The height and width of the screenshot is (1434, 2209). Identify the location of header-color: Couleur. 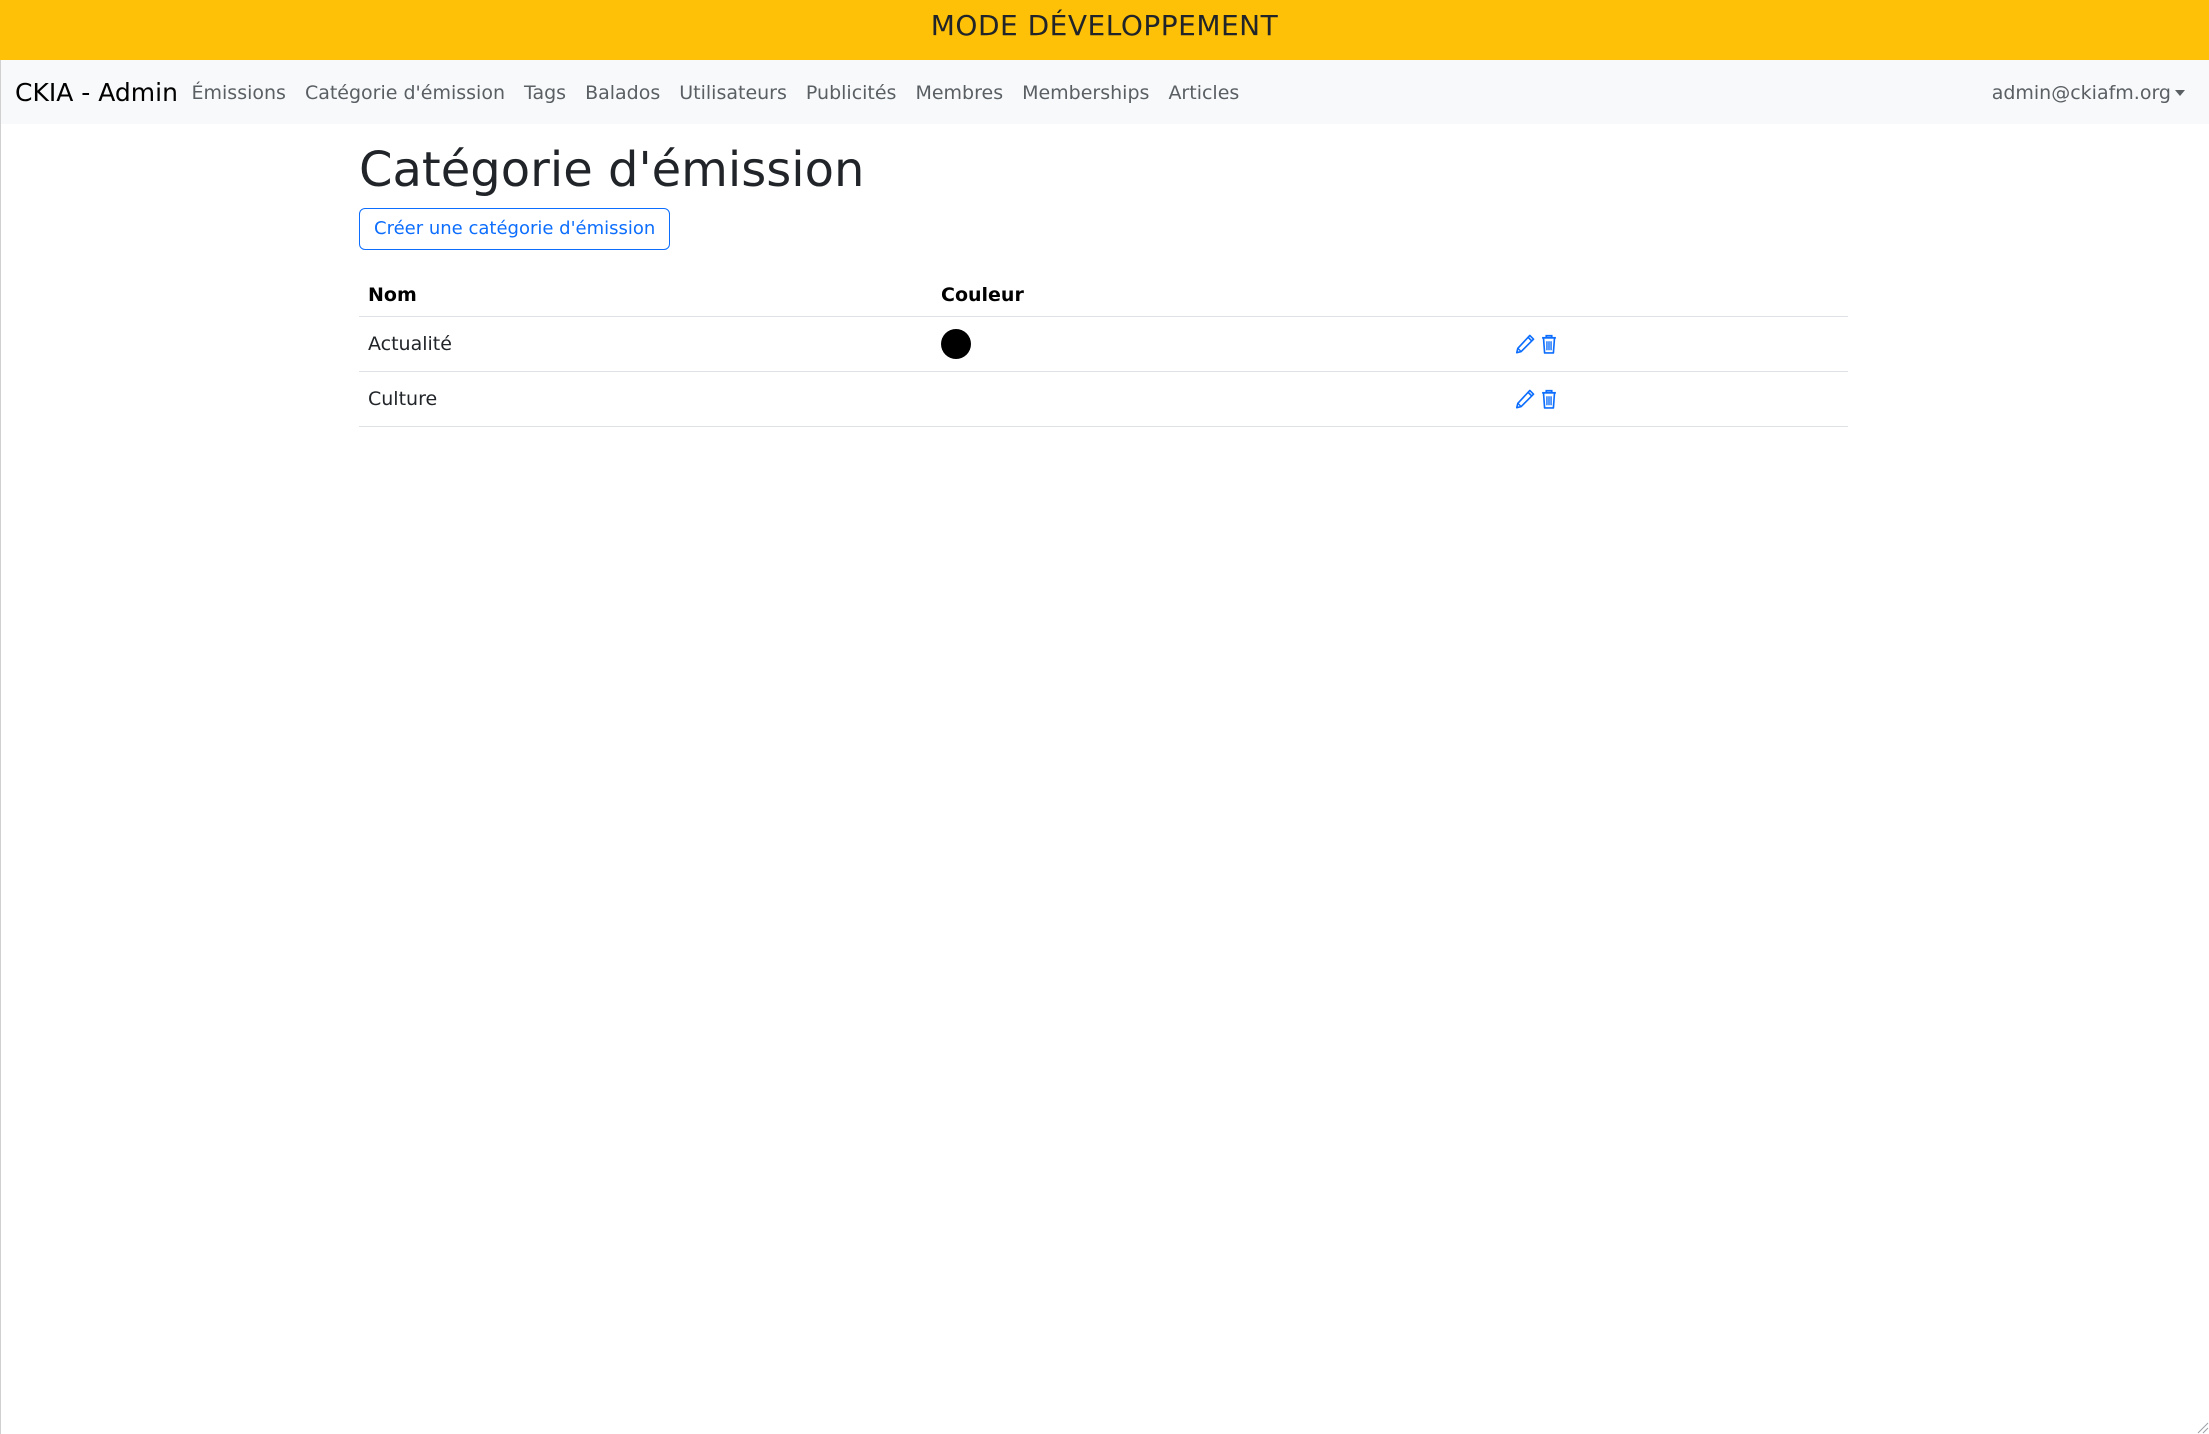
(1218, 295).